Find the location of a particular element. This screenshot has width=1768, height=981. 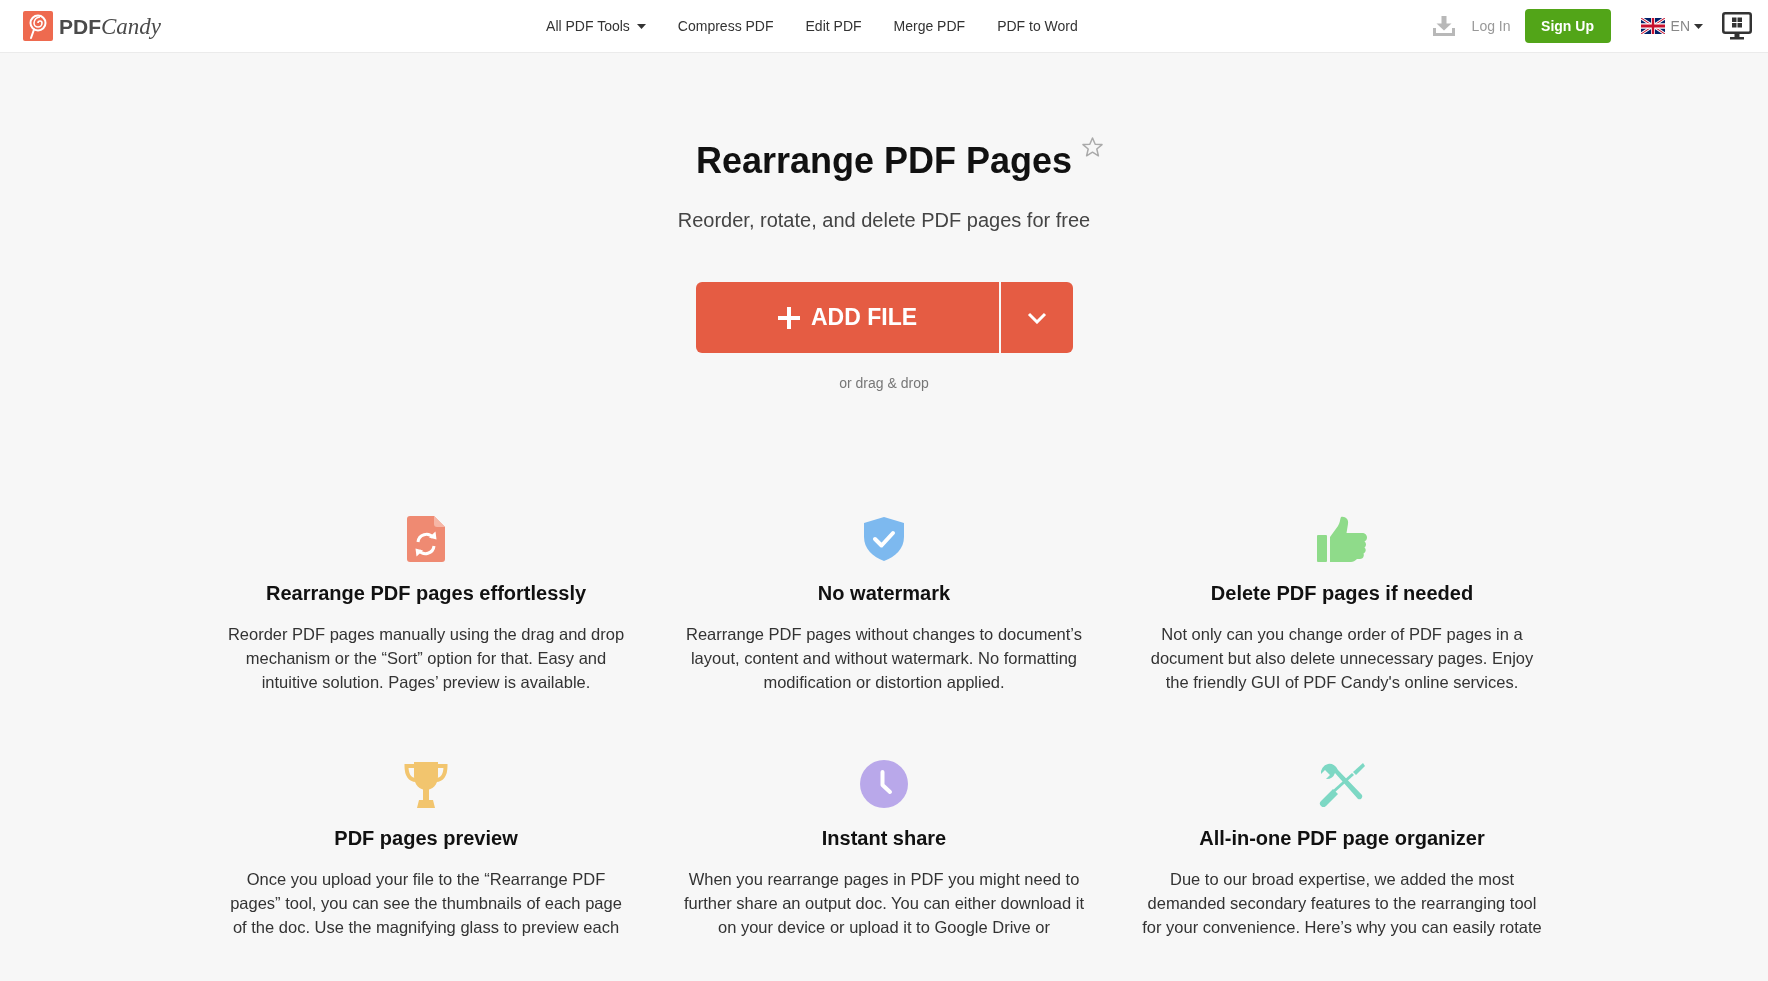

star-icon is located at coordinates (1093, 147).